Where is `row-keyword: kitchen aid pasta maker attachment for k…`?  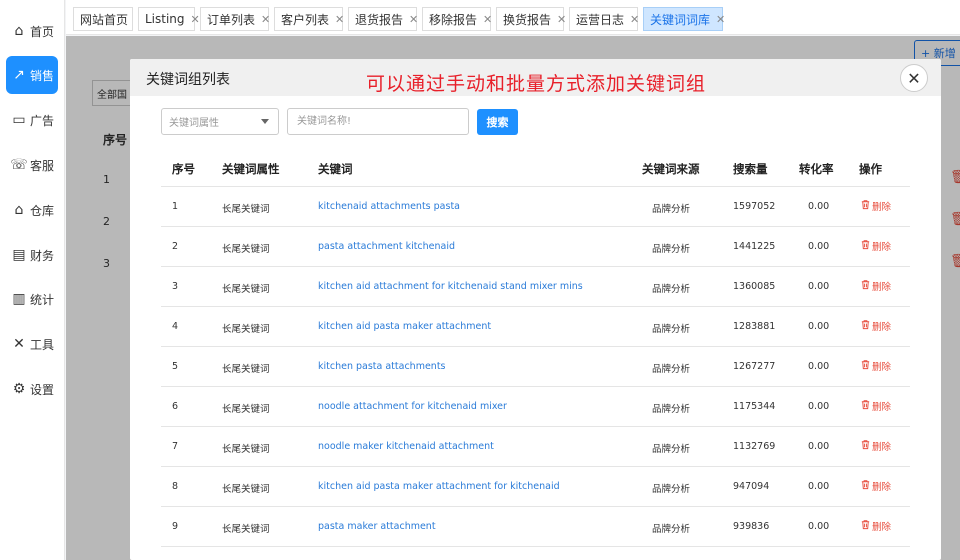 row-keyword: kitchen aid pasta maker attachment for k… is located at coordinates (439, 486).